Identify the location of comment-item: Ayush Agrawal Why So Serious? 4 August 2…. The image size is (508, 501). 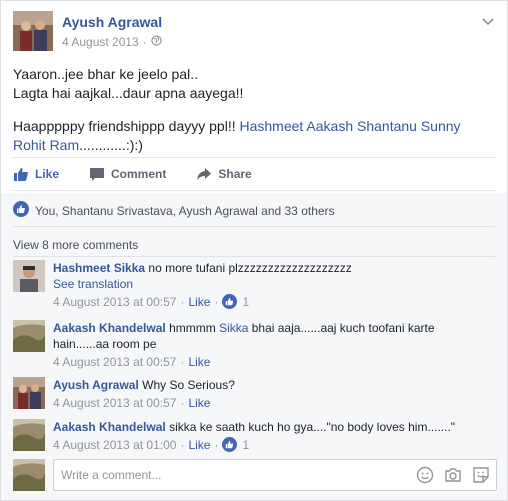
(255, 395).